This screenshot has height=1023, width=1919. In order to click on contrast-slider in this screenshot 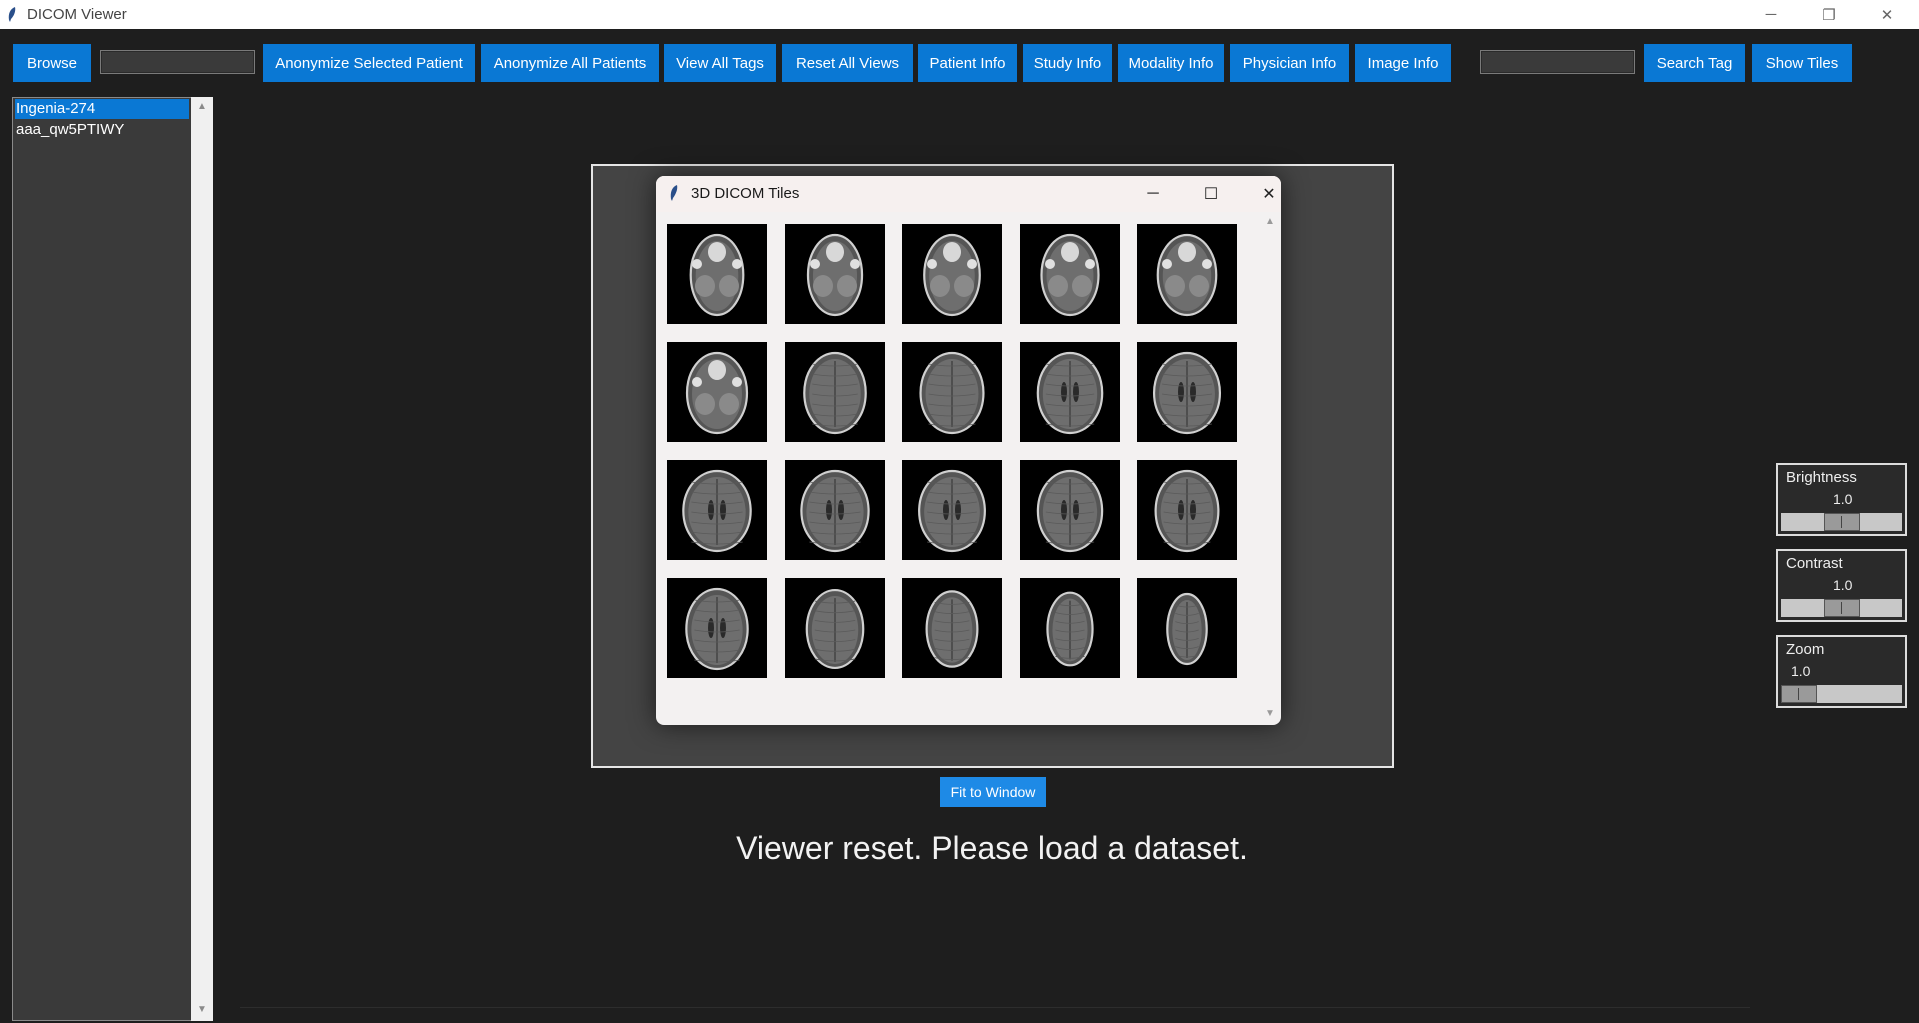, I will do `click(1841, 608)`.